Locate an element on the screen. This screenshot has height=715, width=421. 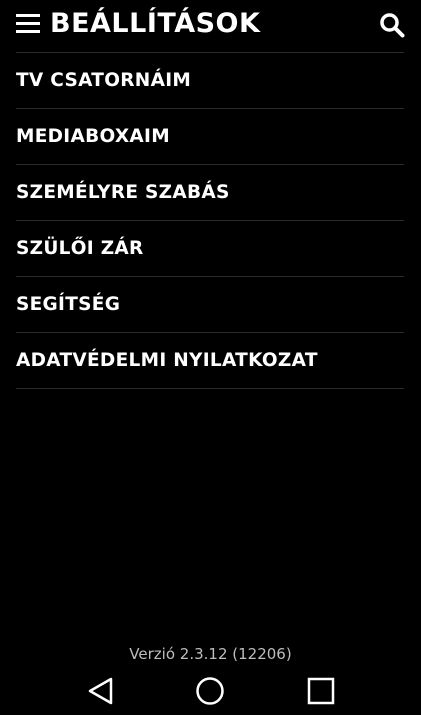
menu-item-label: SZEMÉLYRE SZABÁS is located at coordinates (123, 192).